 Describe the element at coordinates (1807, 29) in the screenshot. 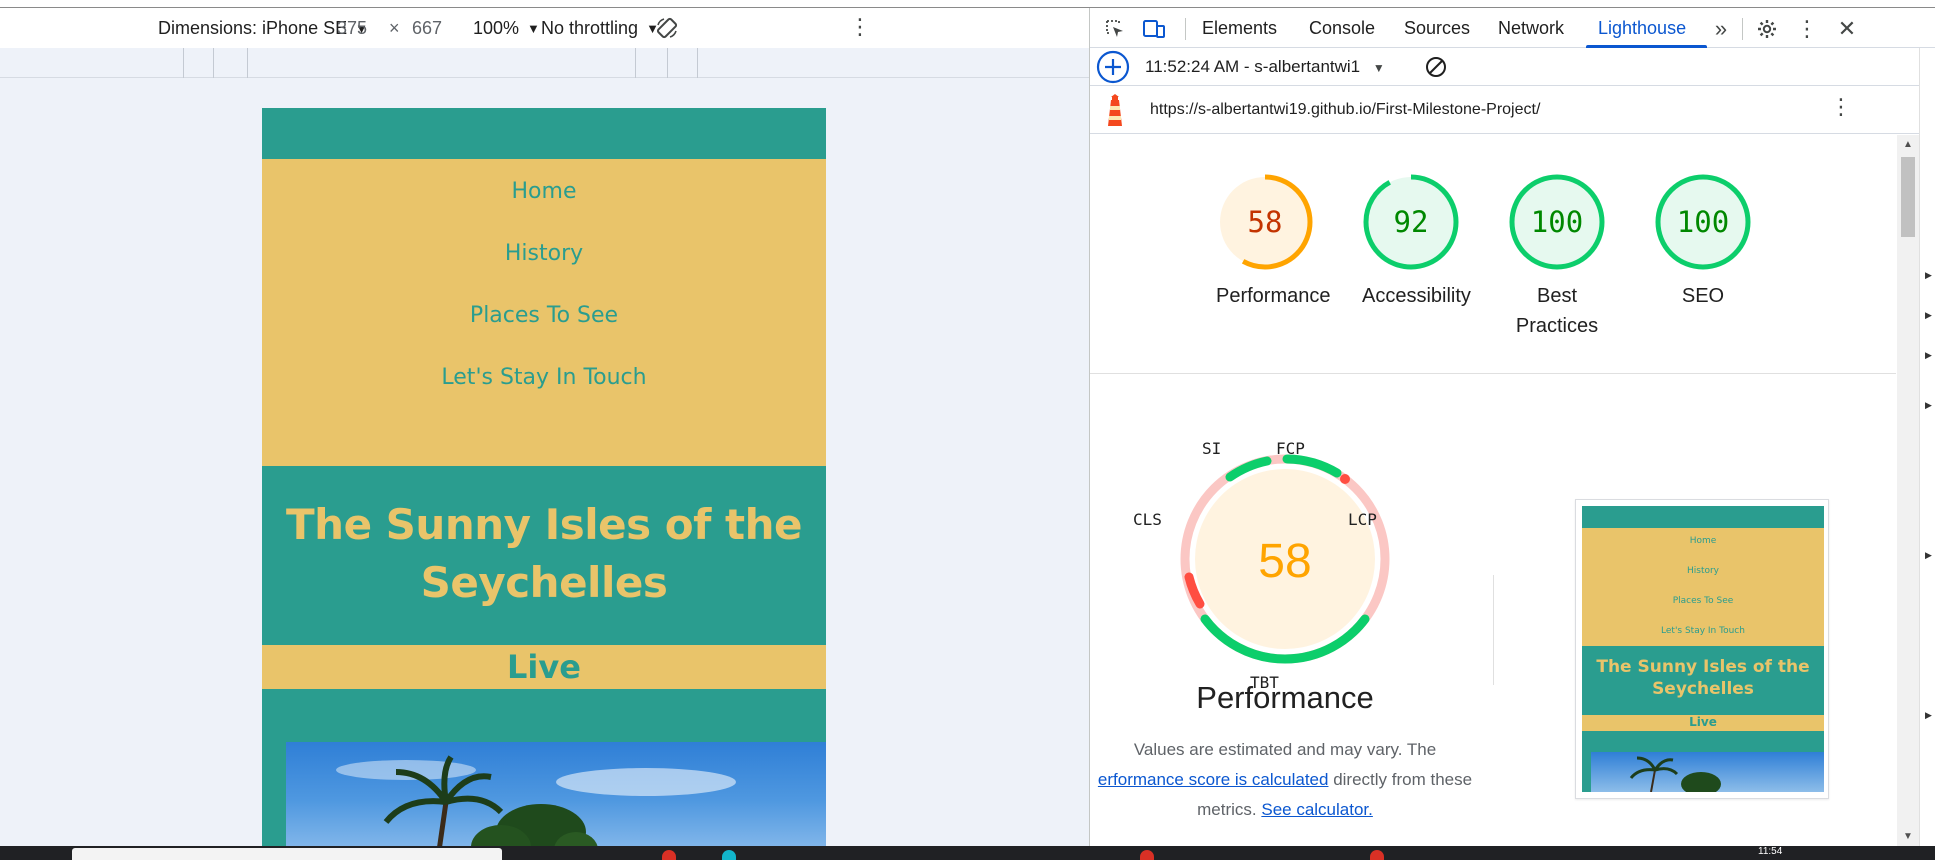

I see `customize-menu-icon: ⋮` at that location.